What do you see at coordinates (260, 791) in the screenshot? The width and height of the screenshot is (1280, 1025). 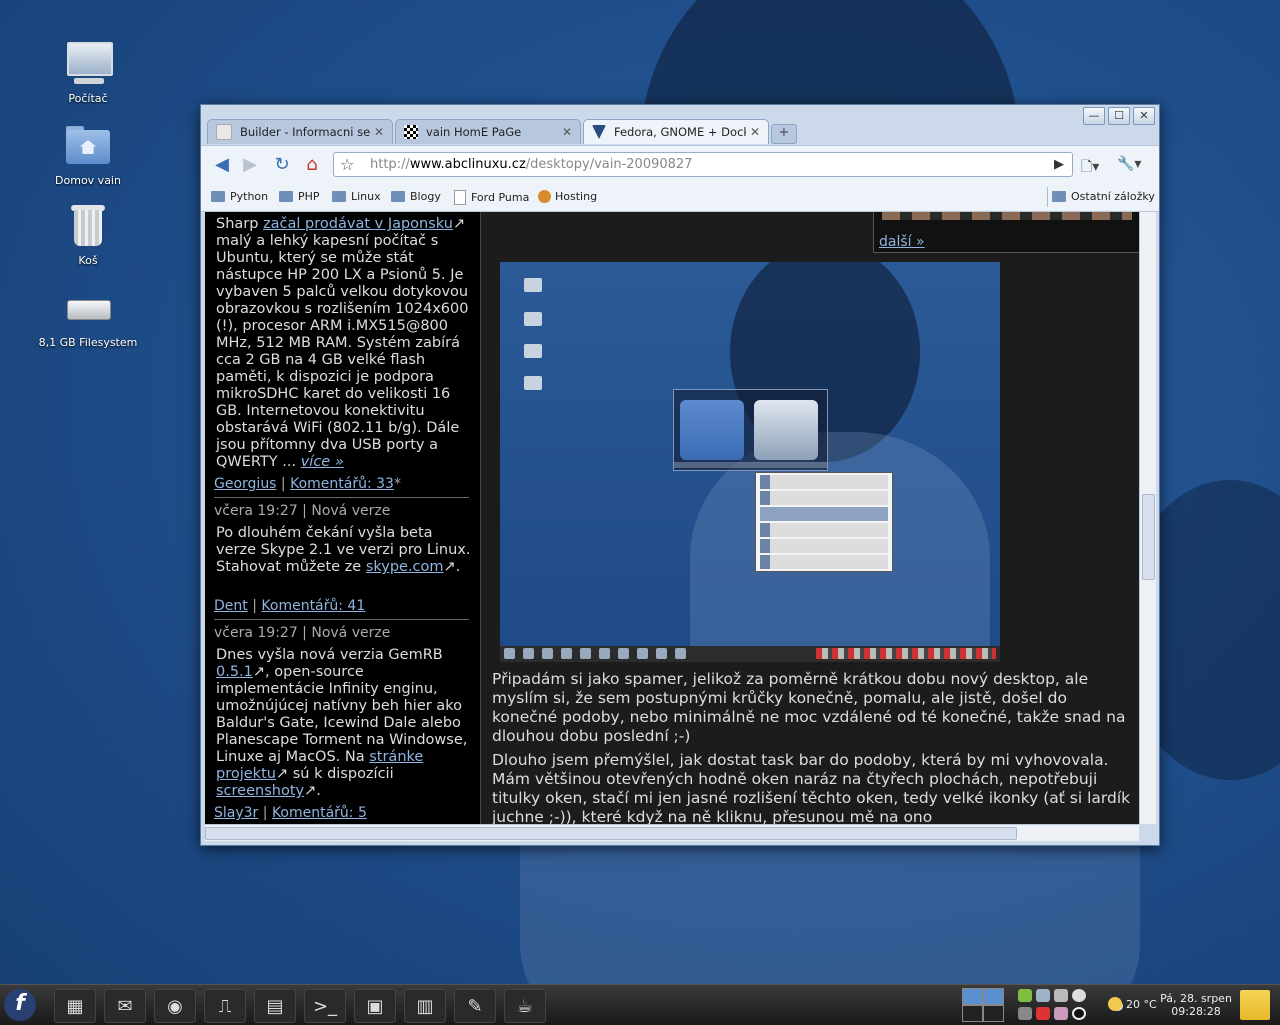 I see `screenshots-link: screenshoty` at bounding box center [260, 791].